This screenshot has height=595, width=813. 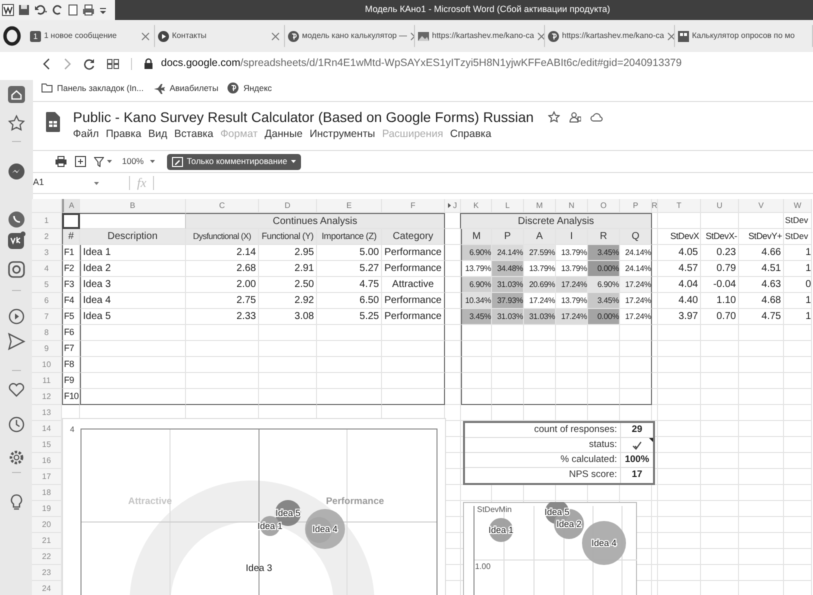 I want to click on column-header: J, so click(x=453, y=206).